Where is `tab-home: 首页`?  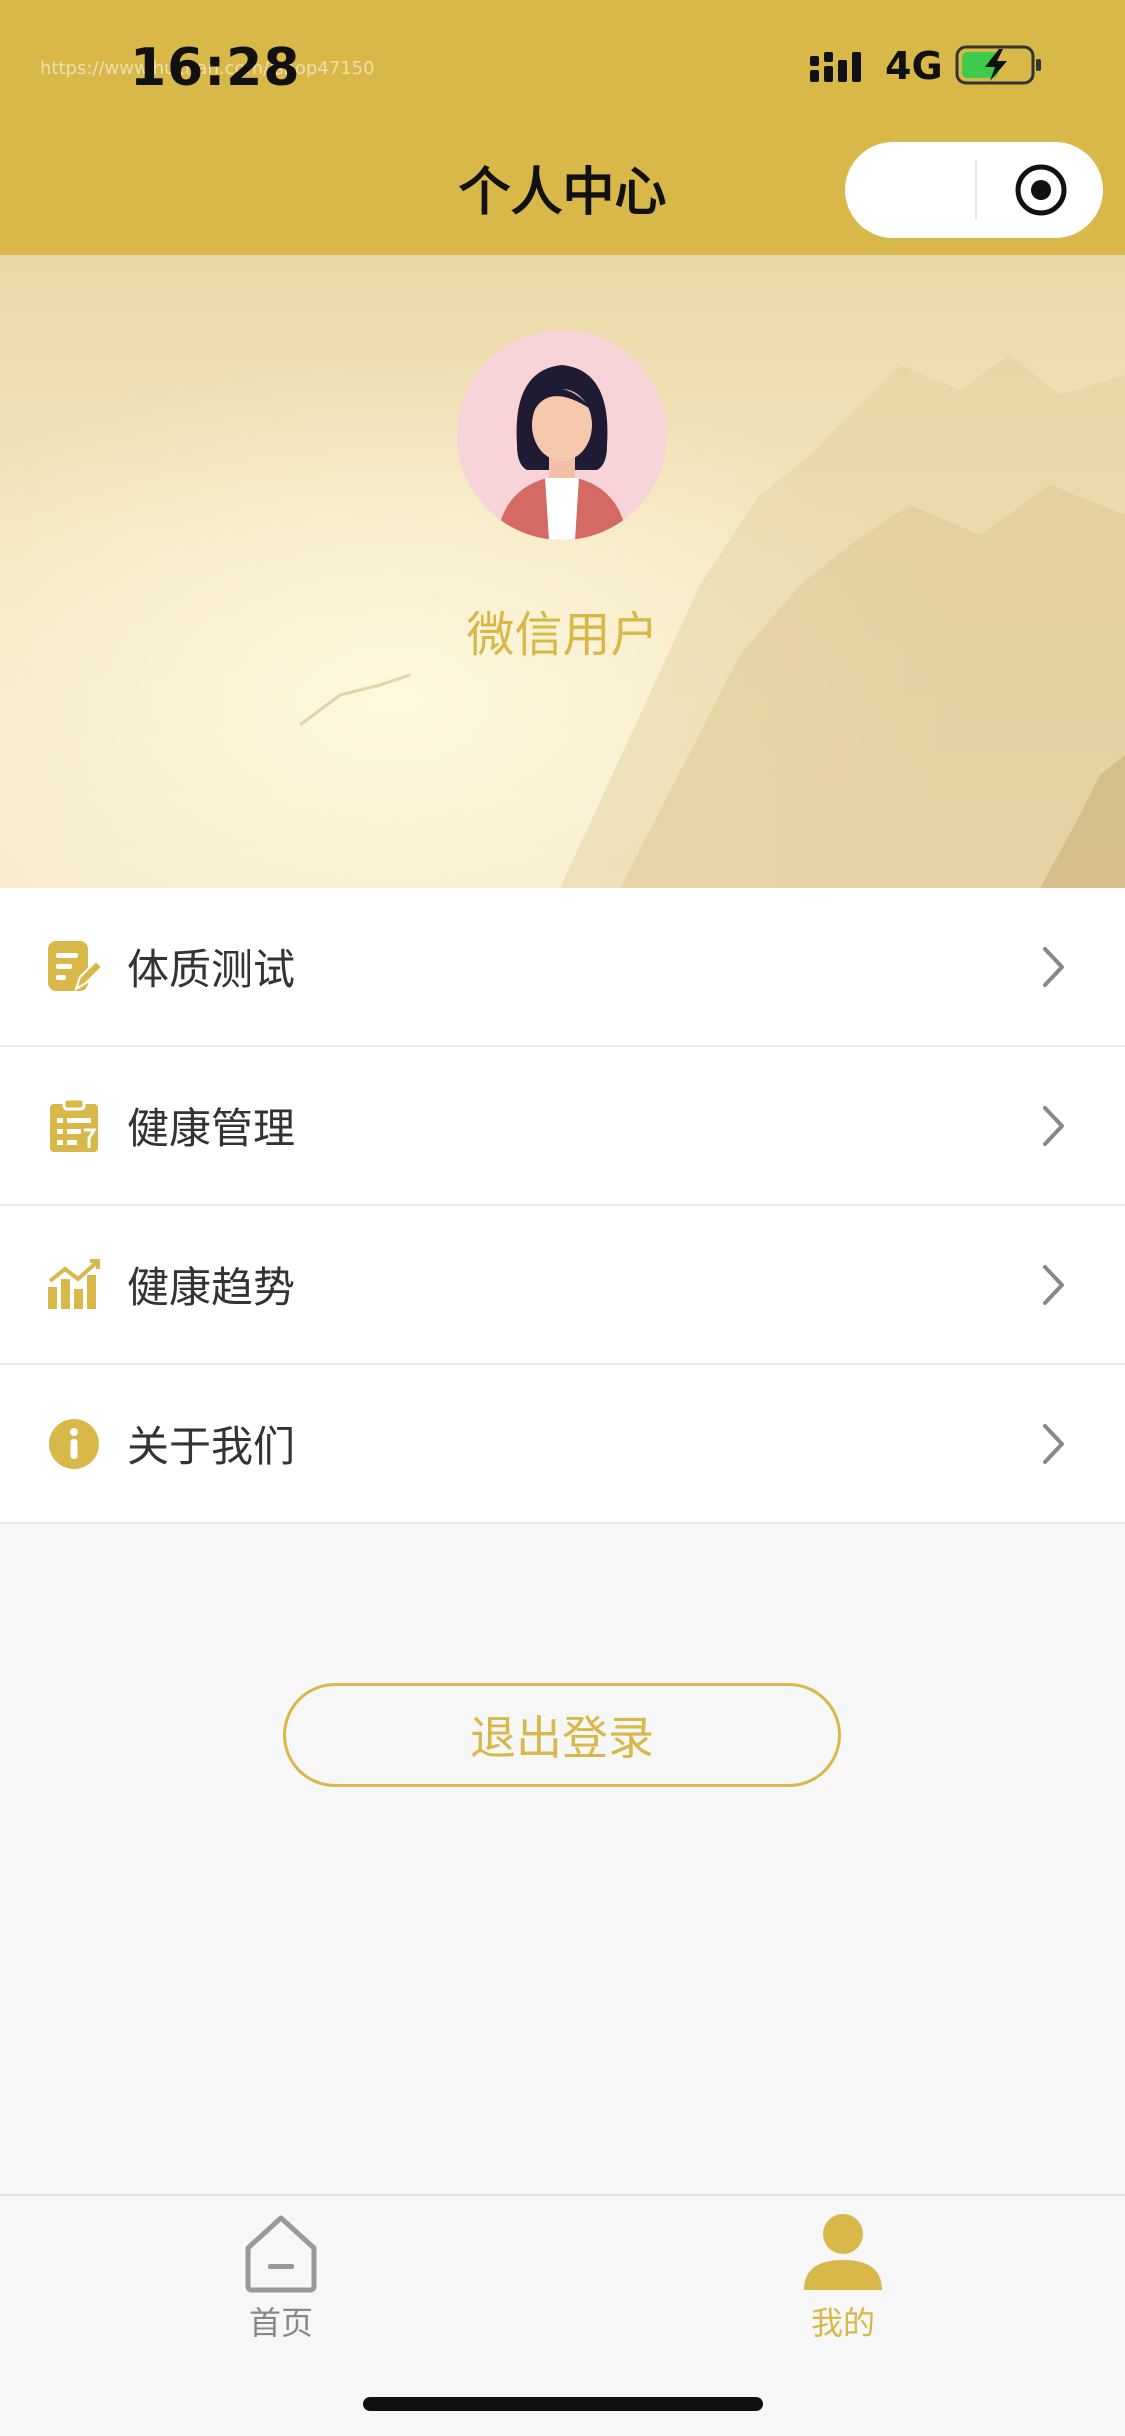 tab-home: 首页 is located at coordinates (281, 2282).